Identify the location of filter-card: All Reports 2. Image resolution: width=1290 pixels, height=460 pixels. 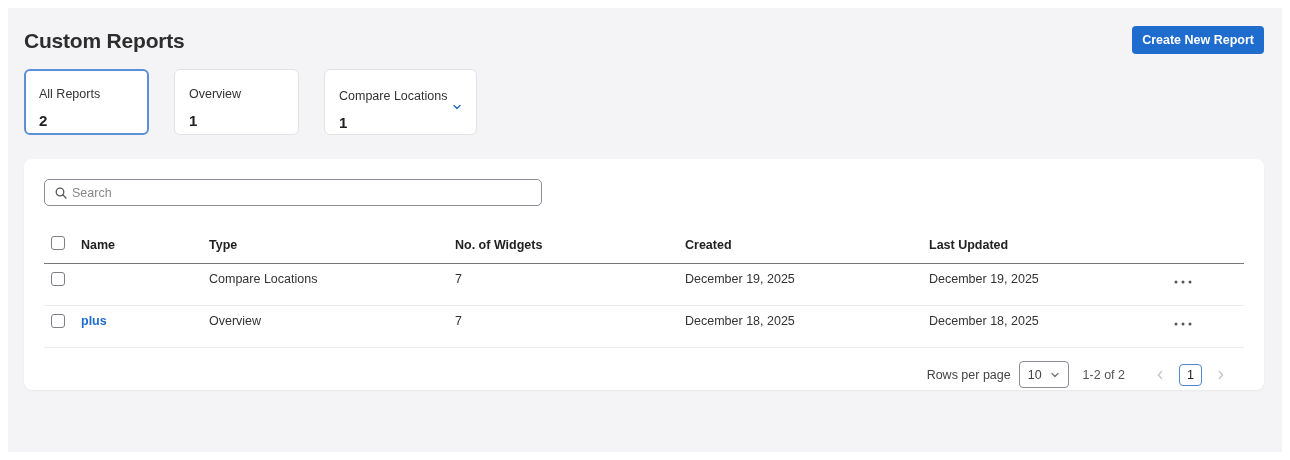
(86, 102).